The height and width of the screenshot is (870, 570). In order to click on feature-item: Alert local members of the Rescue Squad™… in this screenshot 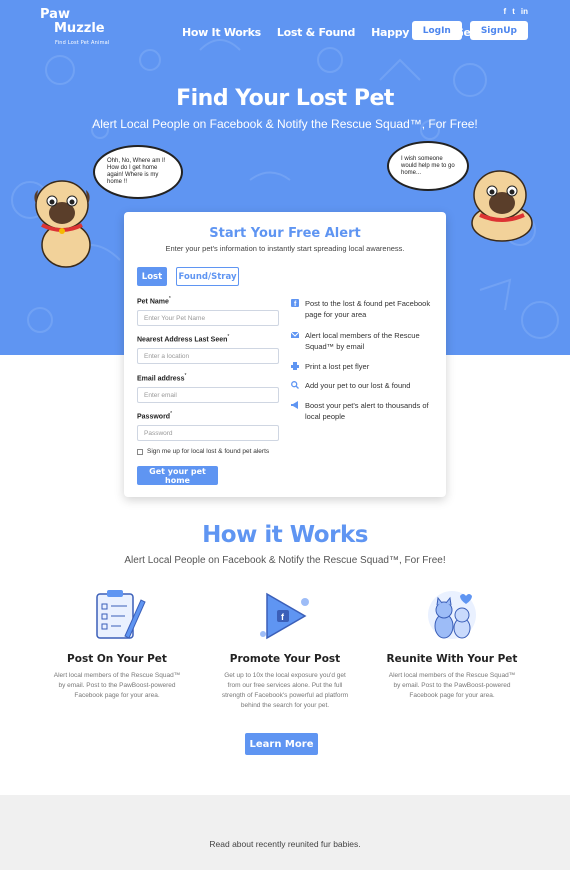, I will do `click(363, 341)`.